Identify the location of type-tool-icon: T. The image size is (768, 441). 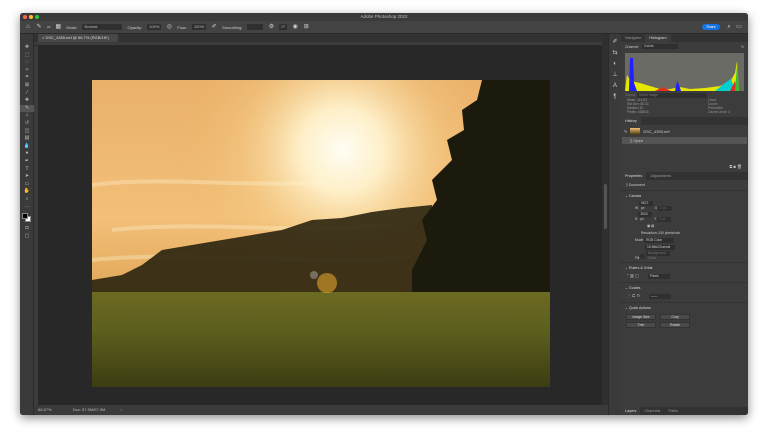
(27, 170).